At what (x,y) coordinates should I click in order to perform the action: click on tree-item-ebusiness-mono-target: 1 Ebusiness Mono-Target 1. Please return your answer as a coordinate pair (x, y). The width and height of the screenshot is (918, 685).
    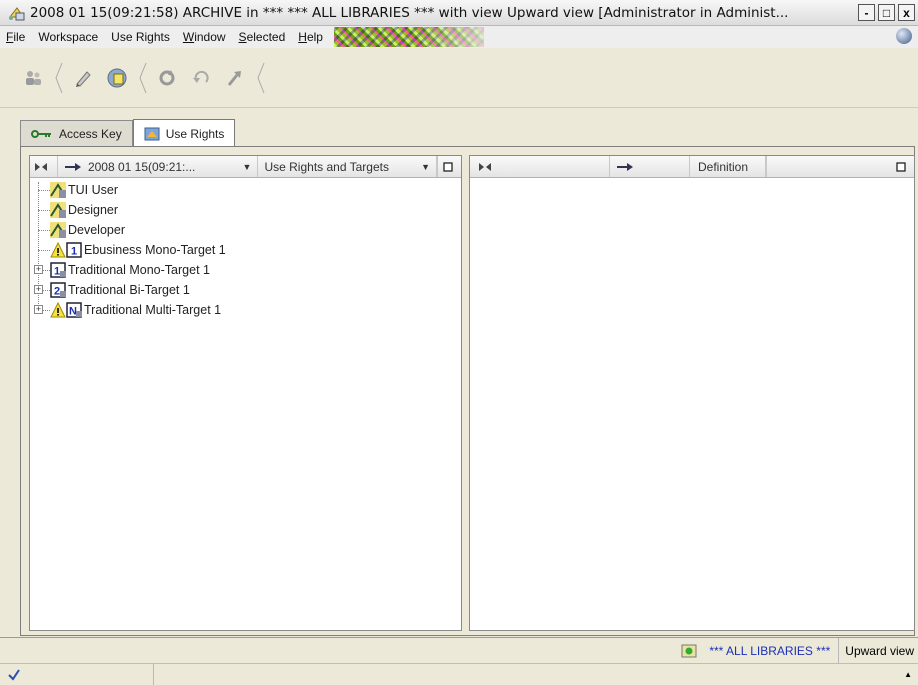
    Looking at the image, I should click on (245, 250).